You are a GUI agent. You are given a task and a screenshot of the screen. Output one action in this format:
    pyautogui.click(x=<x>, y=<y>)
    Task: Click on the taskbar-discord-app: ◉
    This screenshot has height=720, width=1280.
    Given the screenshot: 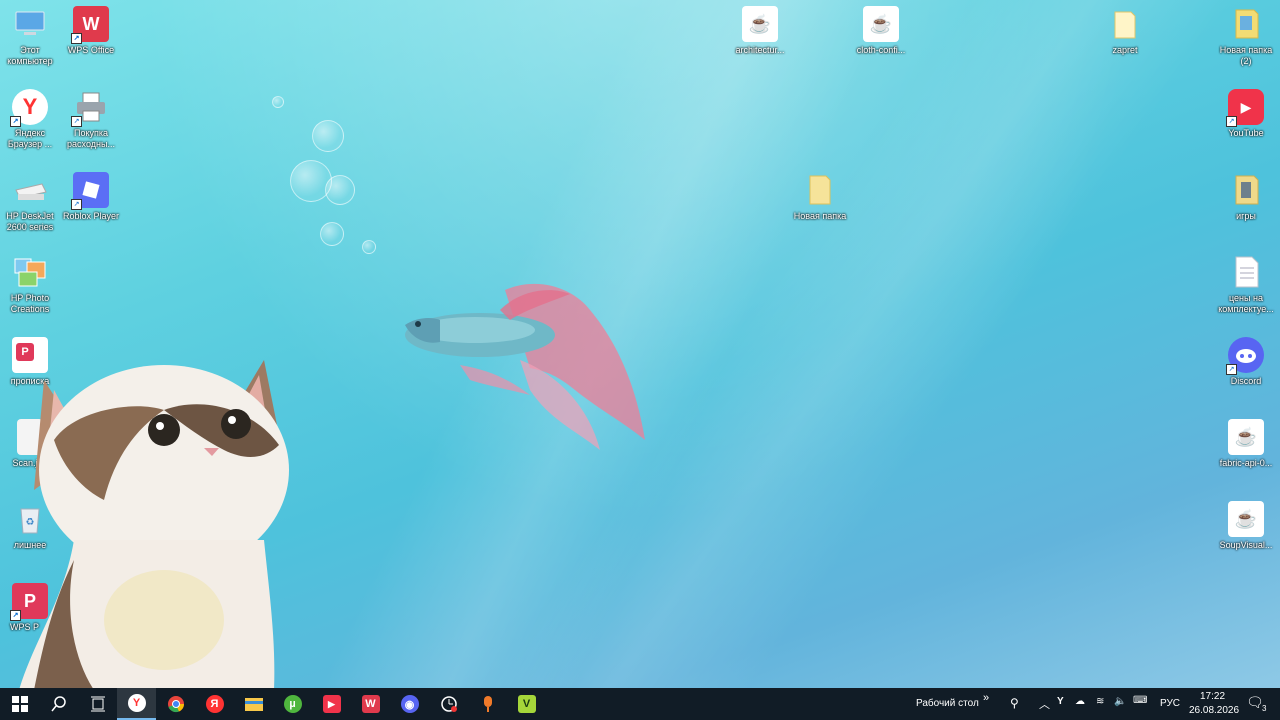 What is the action you would take?
    pyautogui.click(x=409, y=704)
    